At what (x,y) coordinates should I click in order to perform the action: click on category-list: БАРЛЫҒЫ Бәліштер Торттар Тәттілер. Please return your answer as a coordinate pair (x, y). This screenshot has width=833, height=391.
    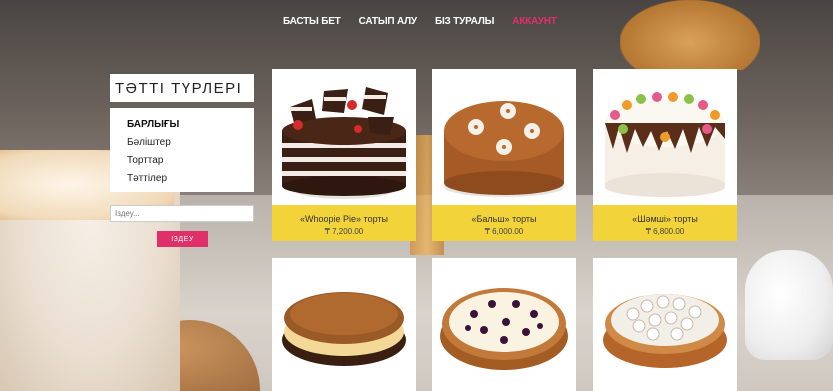
    Looking at the image, I should click on (182, 150).